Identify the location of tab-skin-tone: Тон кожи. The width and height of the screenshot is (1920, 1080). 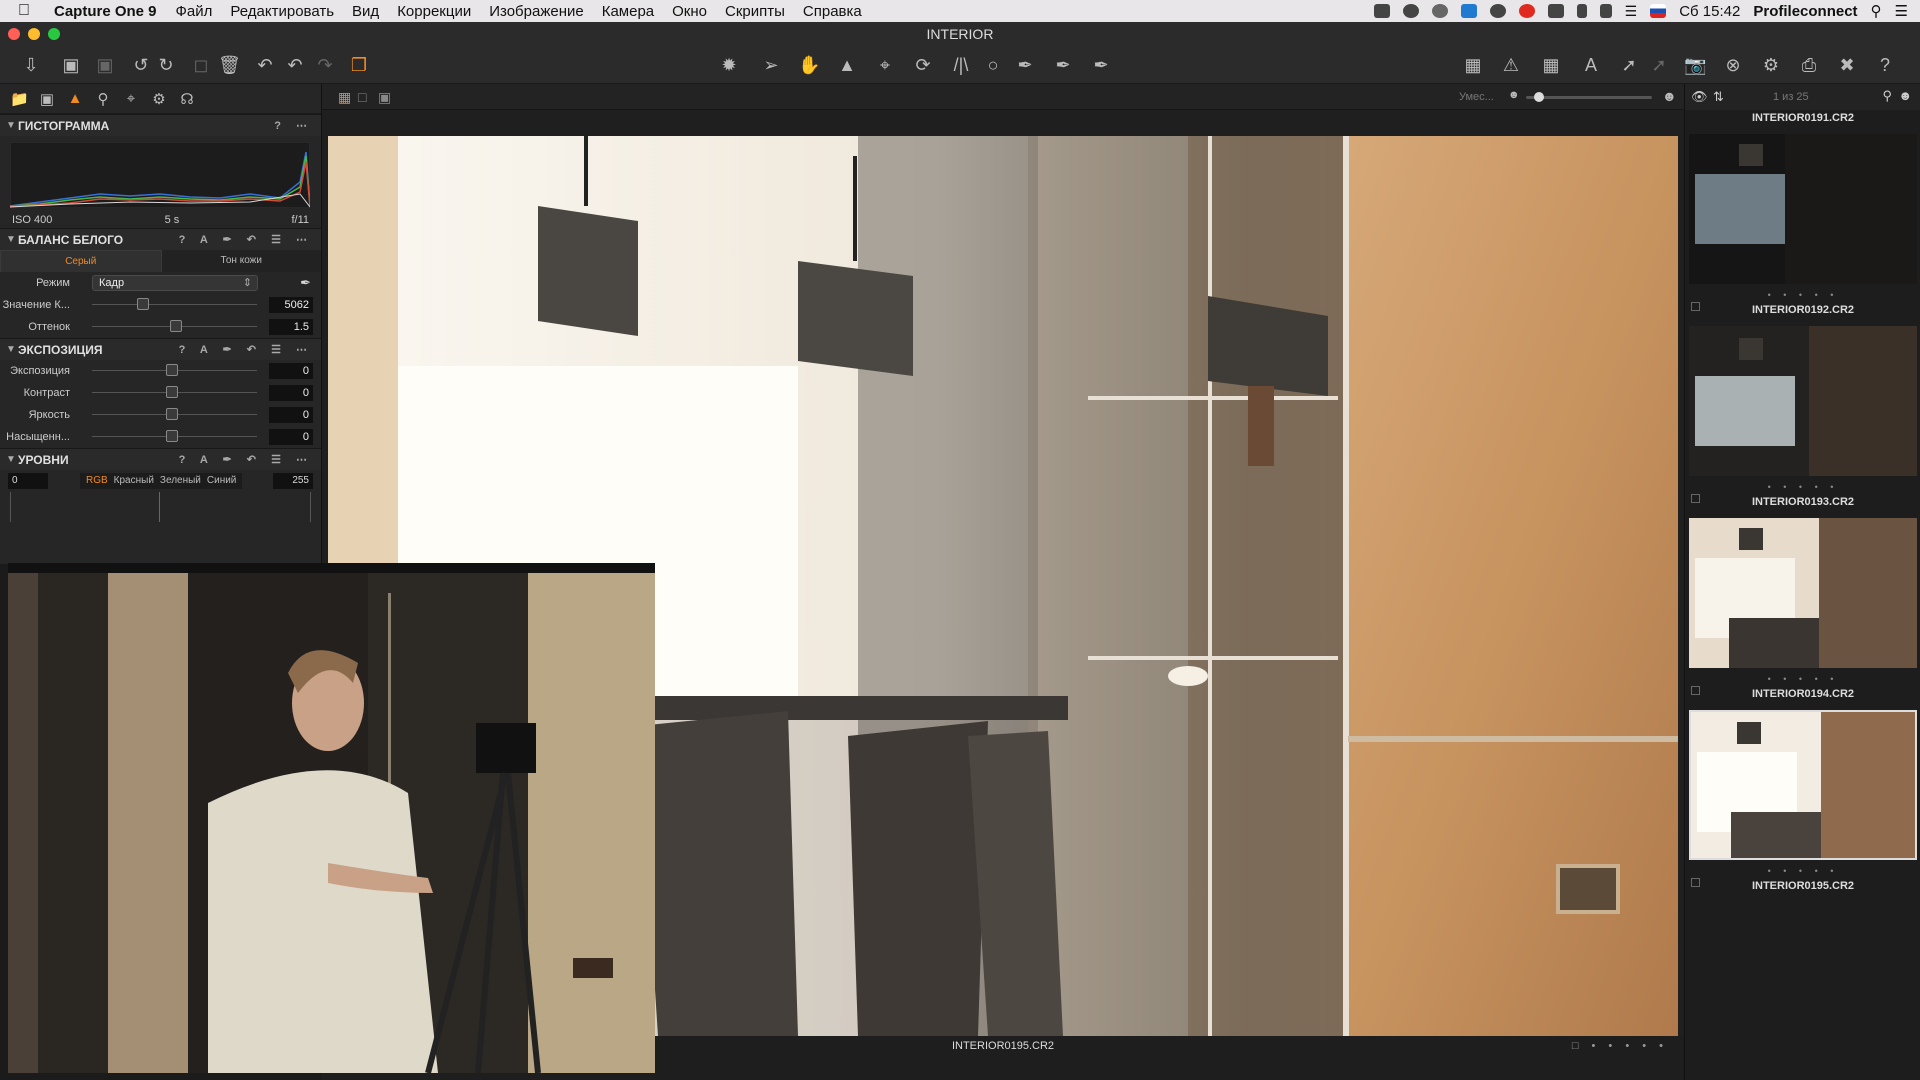
(241, 261).